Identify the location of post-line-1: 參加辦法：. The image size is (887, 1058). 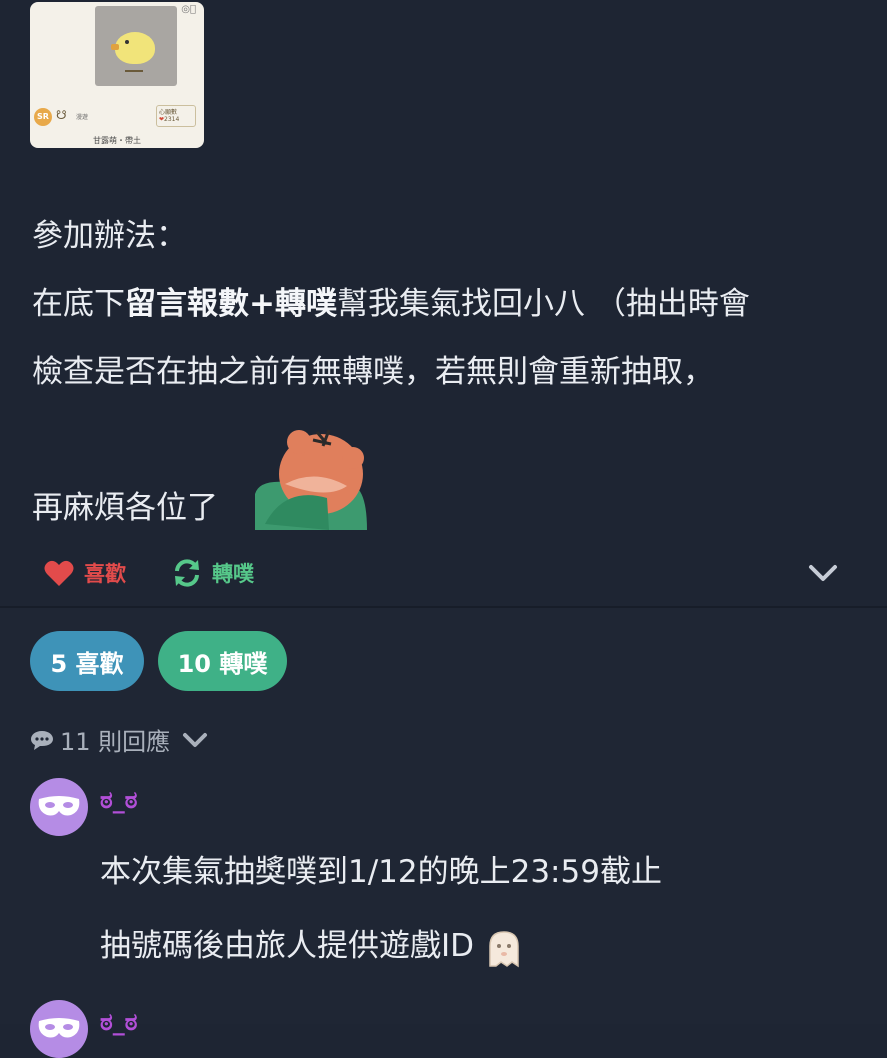
(109, 236).